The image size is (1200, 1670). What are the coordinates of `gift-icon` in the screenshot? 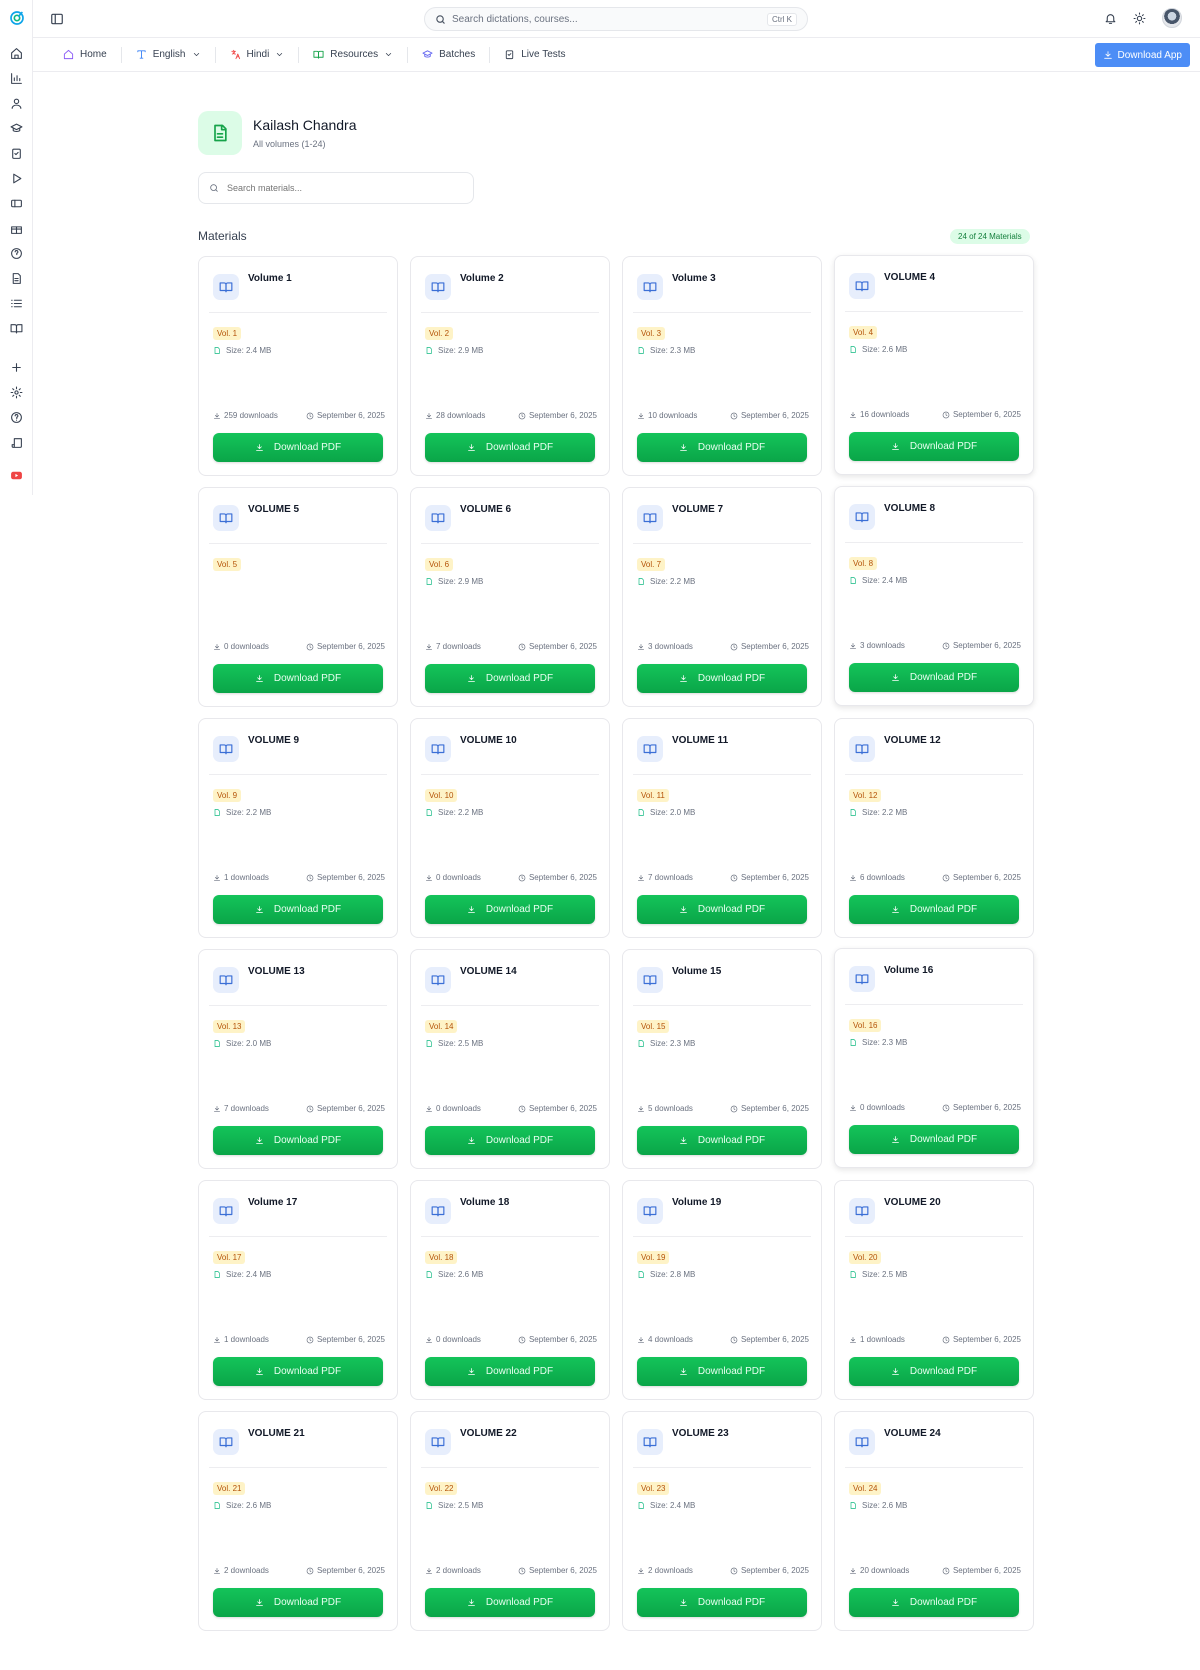 It's located at (16, 228).